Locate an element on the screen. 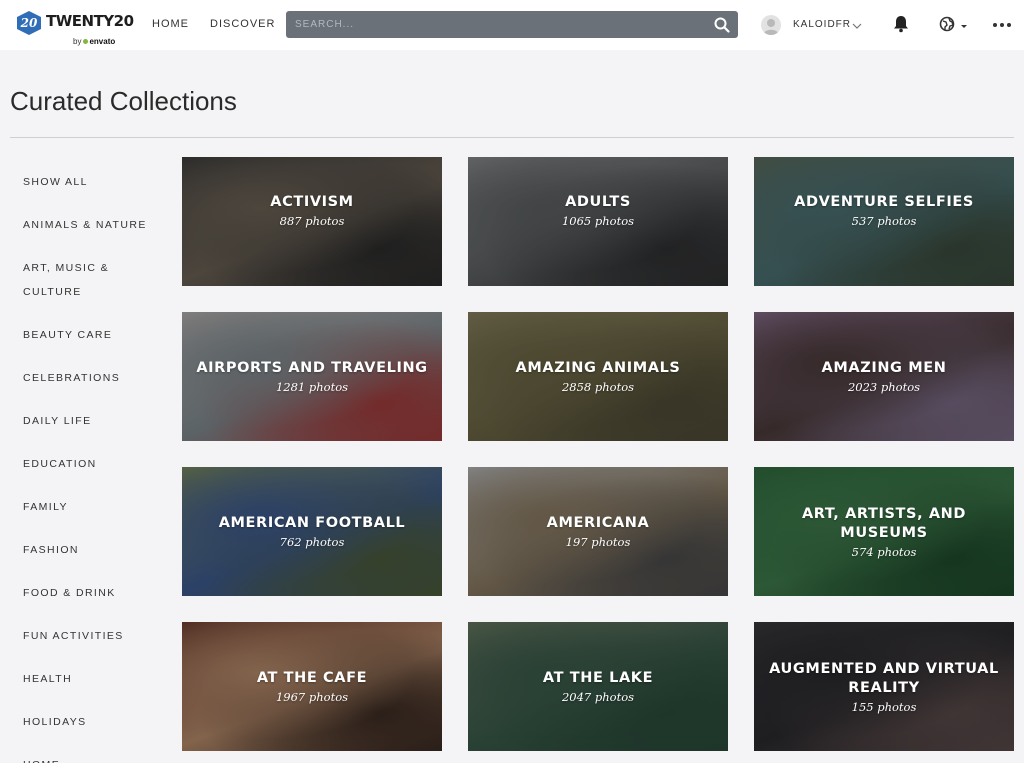 The height and width of the screenshot is (763, 1024). card-caption: AT THE CAFE 1967 photos is located at coordinates (312, 686).